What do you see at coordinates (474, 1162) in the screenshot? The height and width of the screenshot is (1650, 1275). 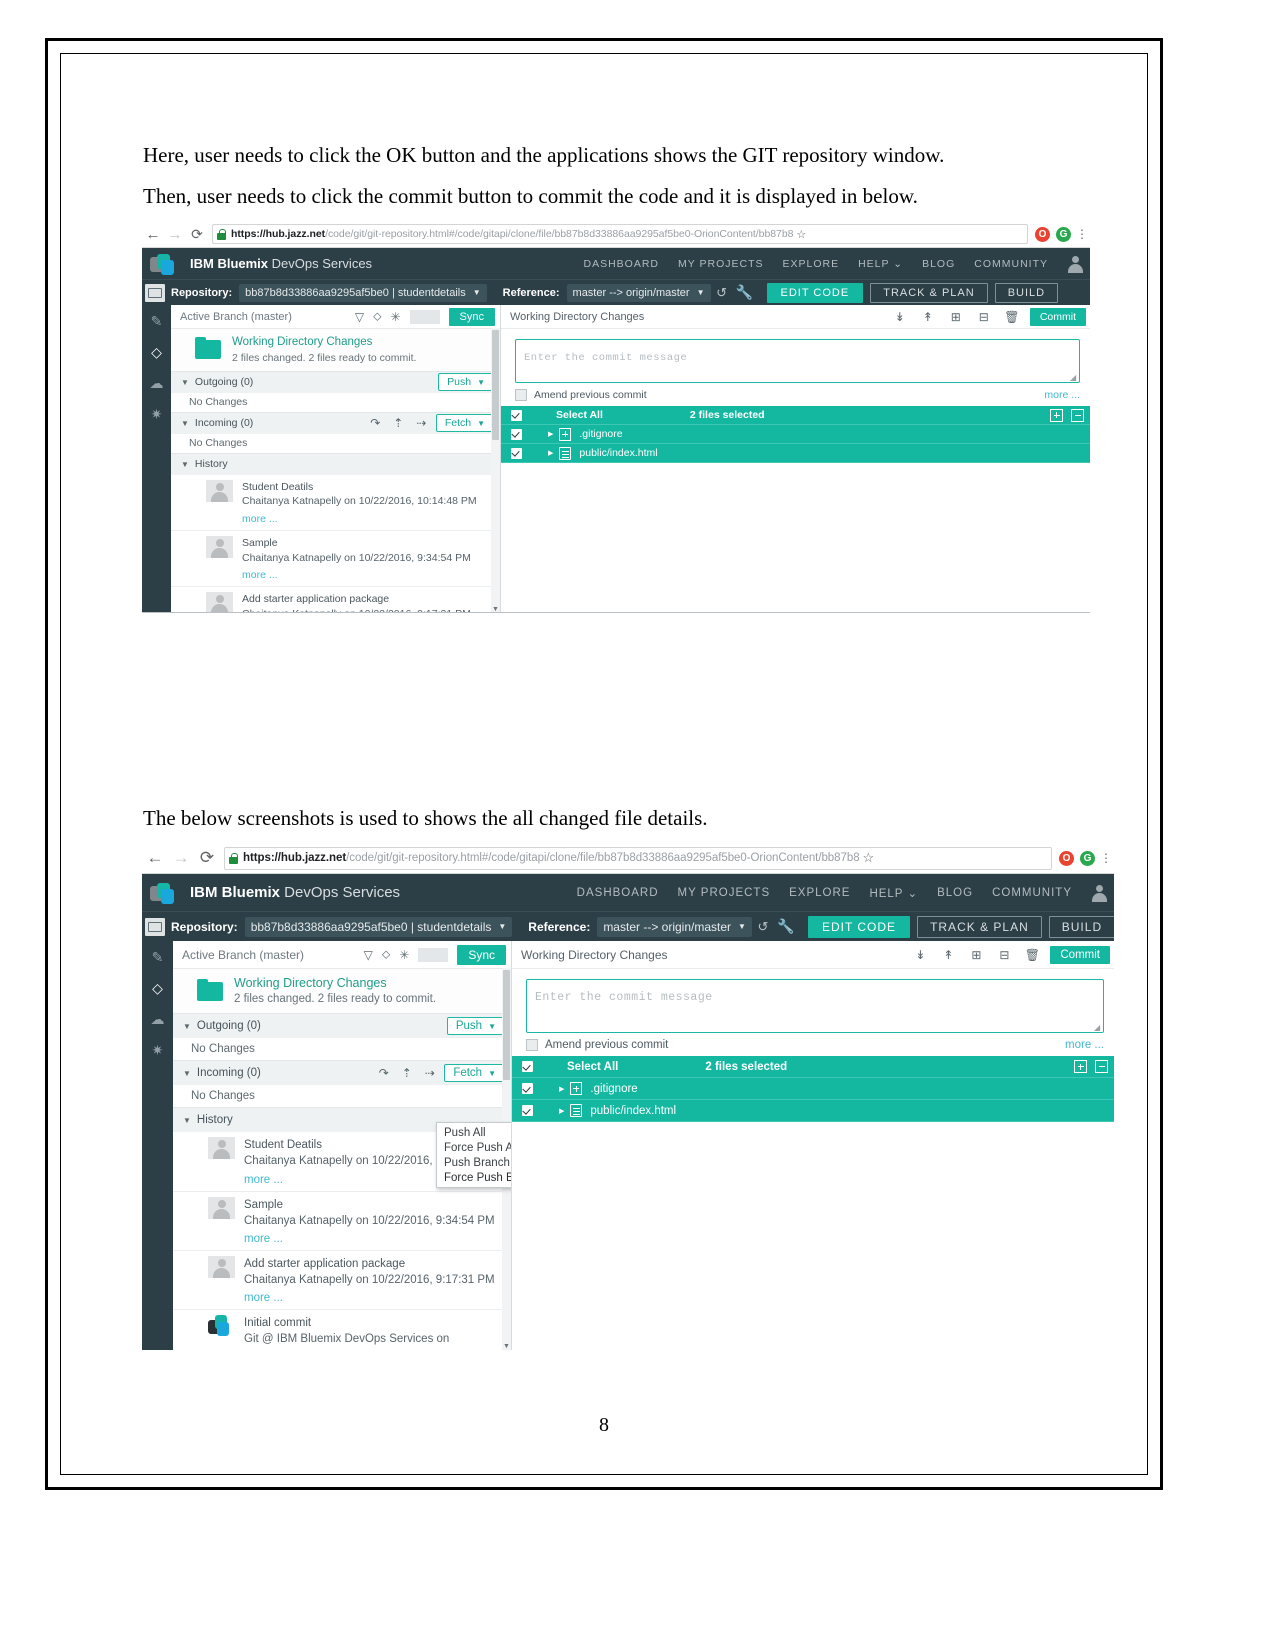 I see `menu-item-push-branch: Push Branch` at bounding box center [474, 1162].